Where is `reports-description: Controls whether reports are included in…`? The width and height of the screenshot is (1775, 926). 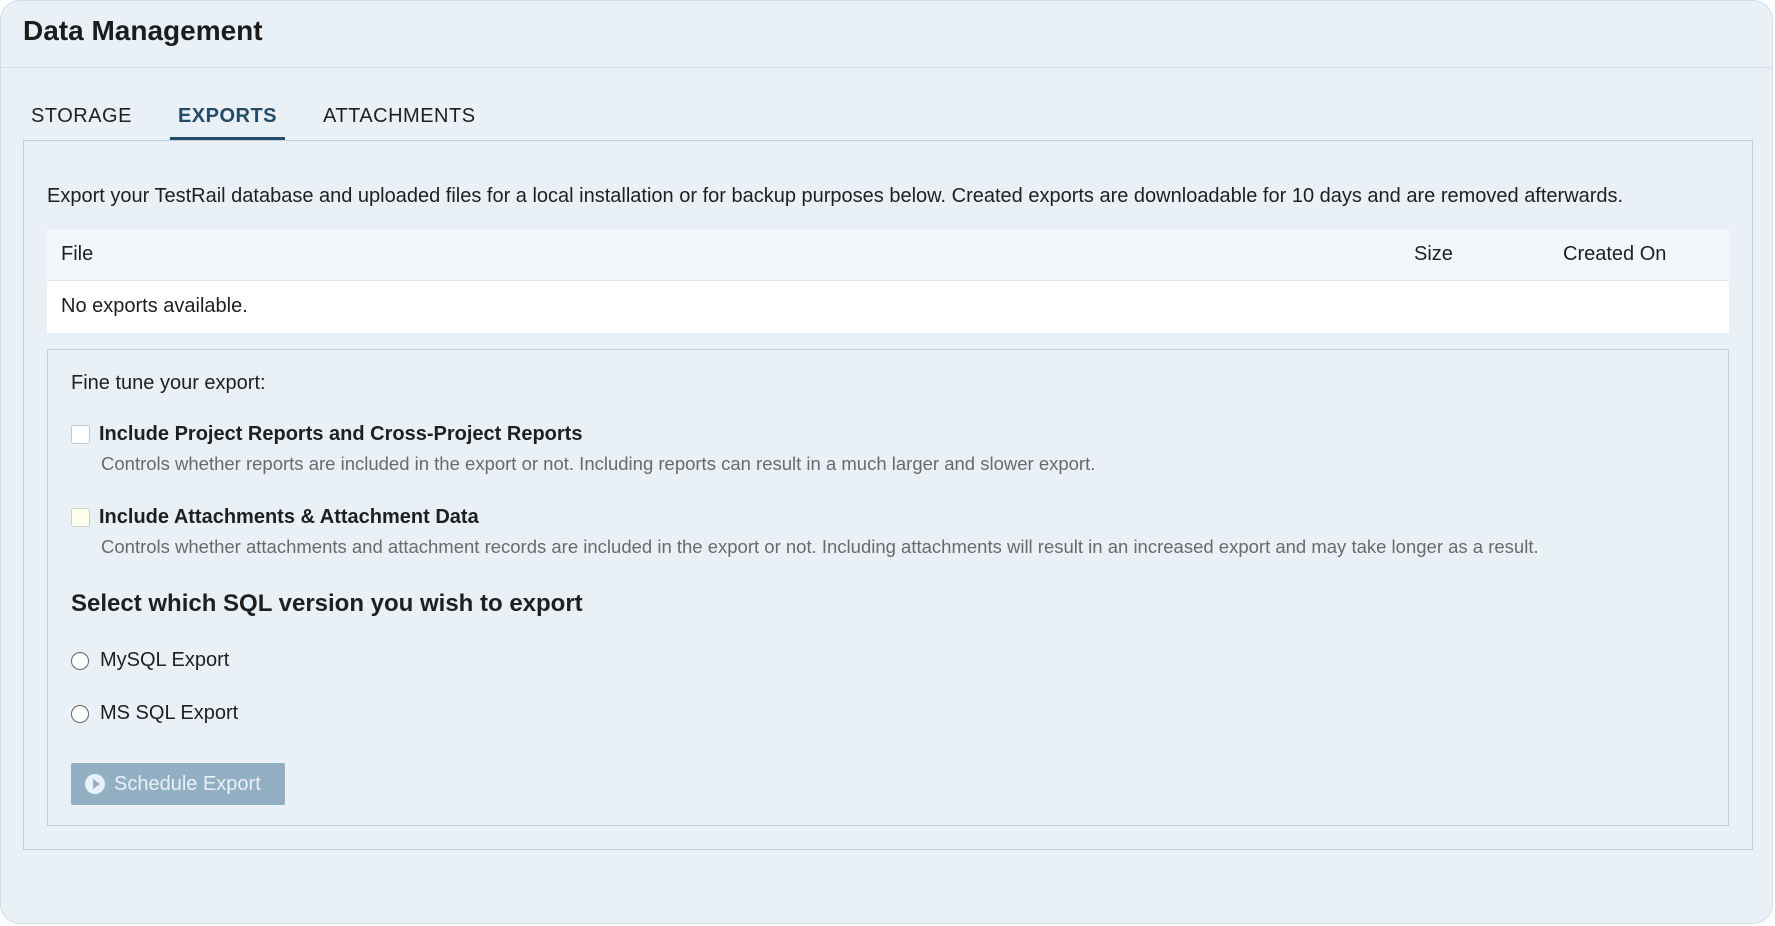
reports-description: Controls whether reports are included in… is located at coordinates (598, 463).